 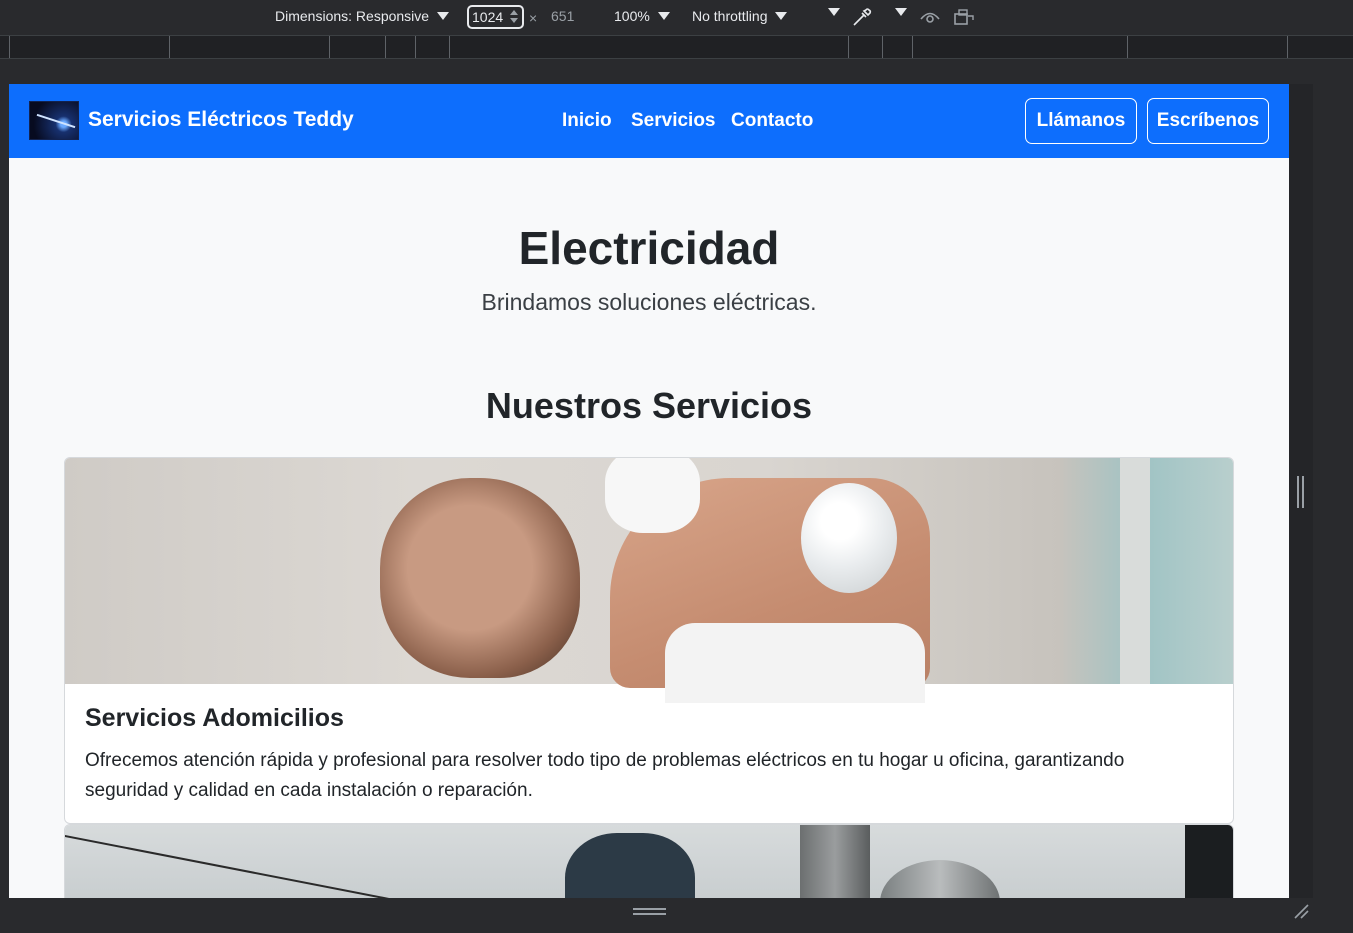 I want to click on vision-dropdown, so click(x=897, y=12).